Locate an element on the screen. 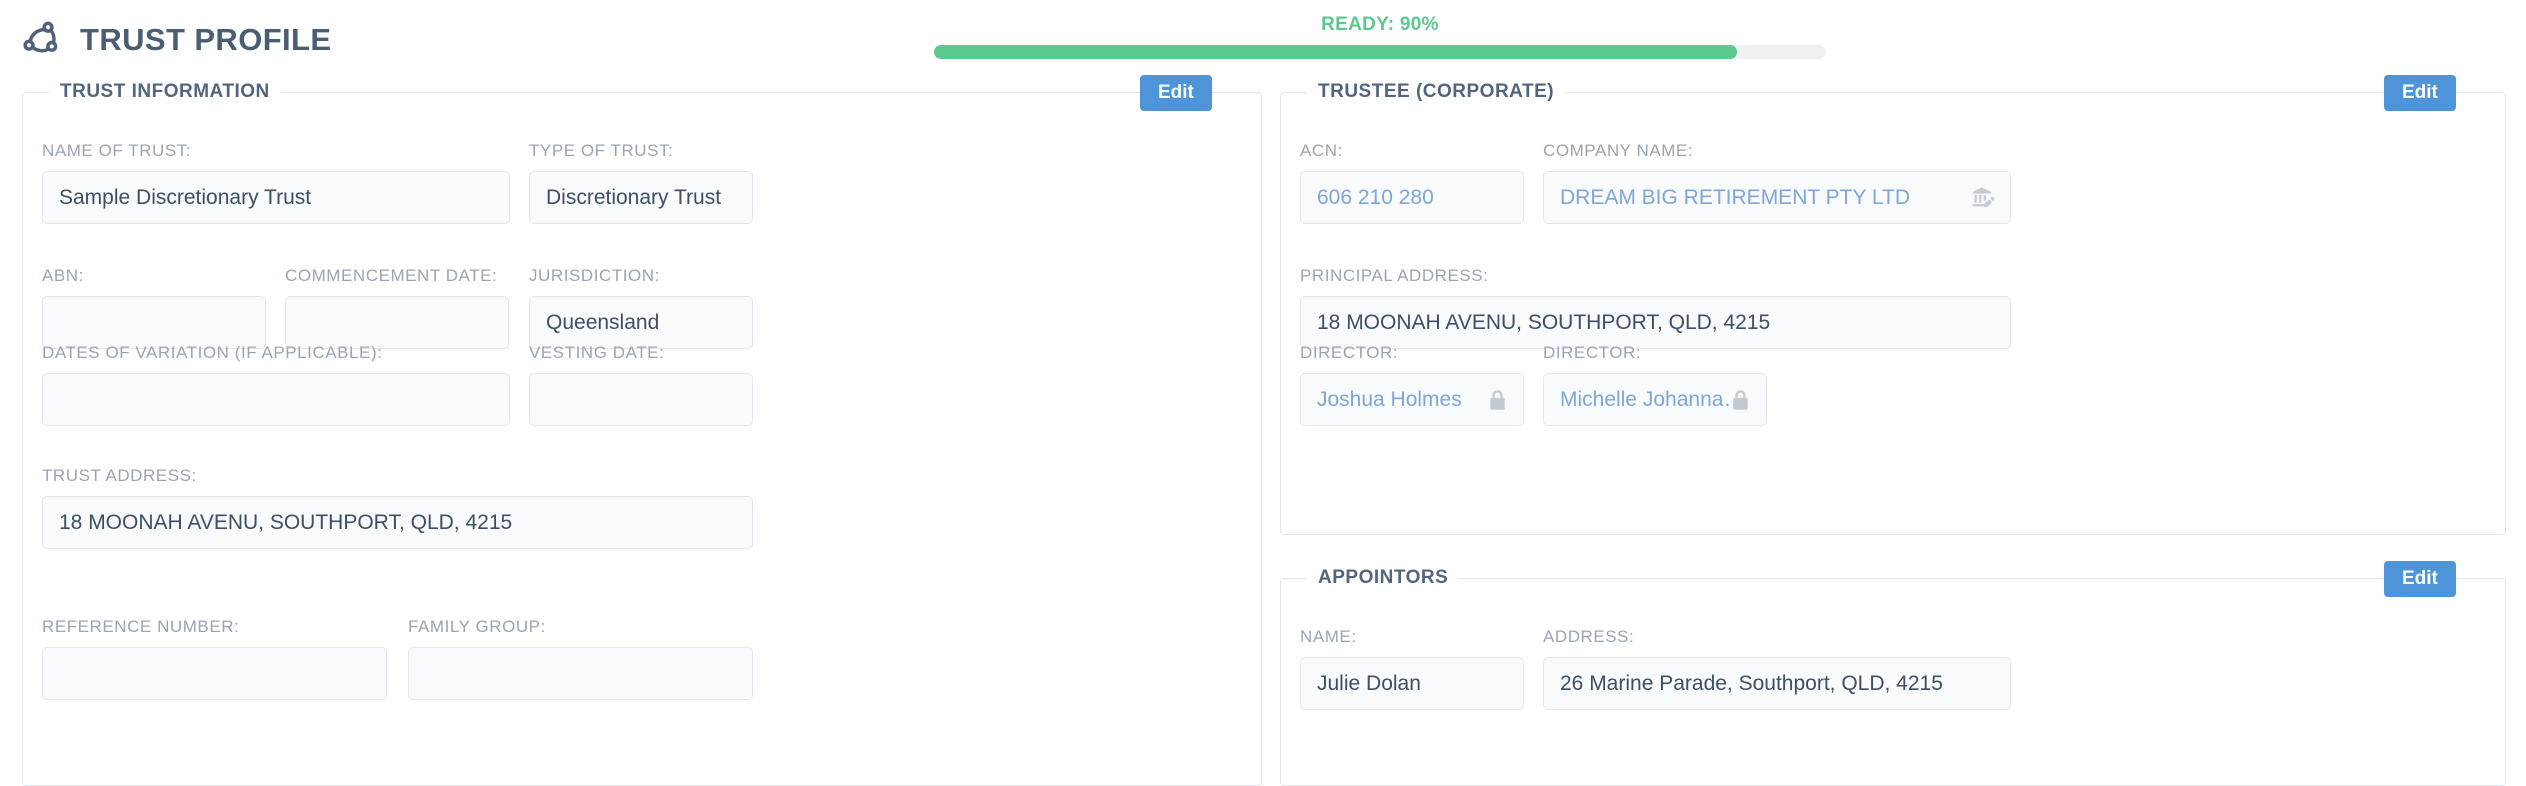 Image resolution: width=2526 pixels, height=786 pixels. field-value: 26 Marine Parade, Southport, QLD, 4215 is located at coordinates (1751, 683).